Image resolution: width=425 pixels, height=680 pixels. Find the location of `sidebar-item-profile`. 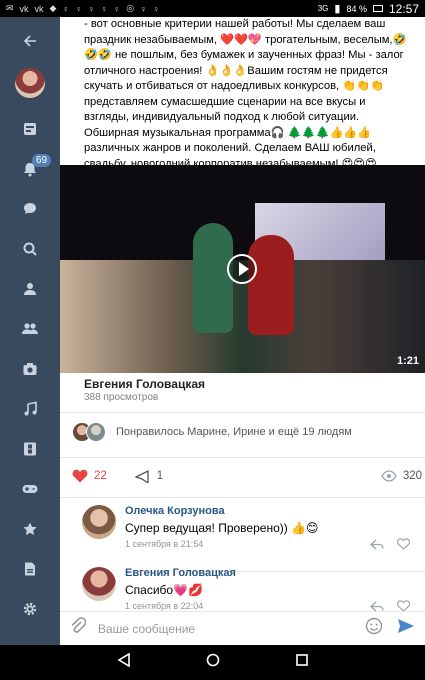

sidebar-item-profile is located at coordinates (30, 83).